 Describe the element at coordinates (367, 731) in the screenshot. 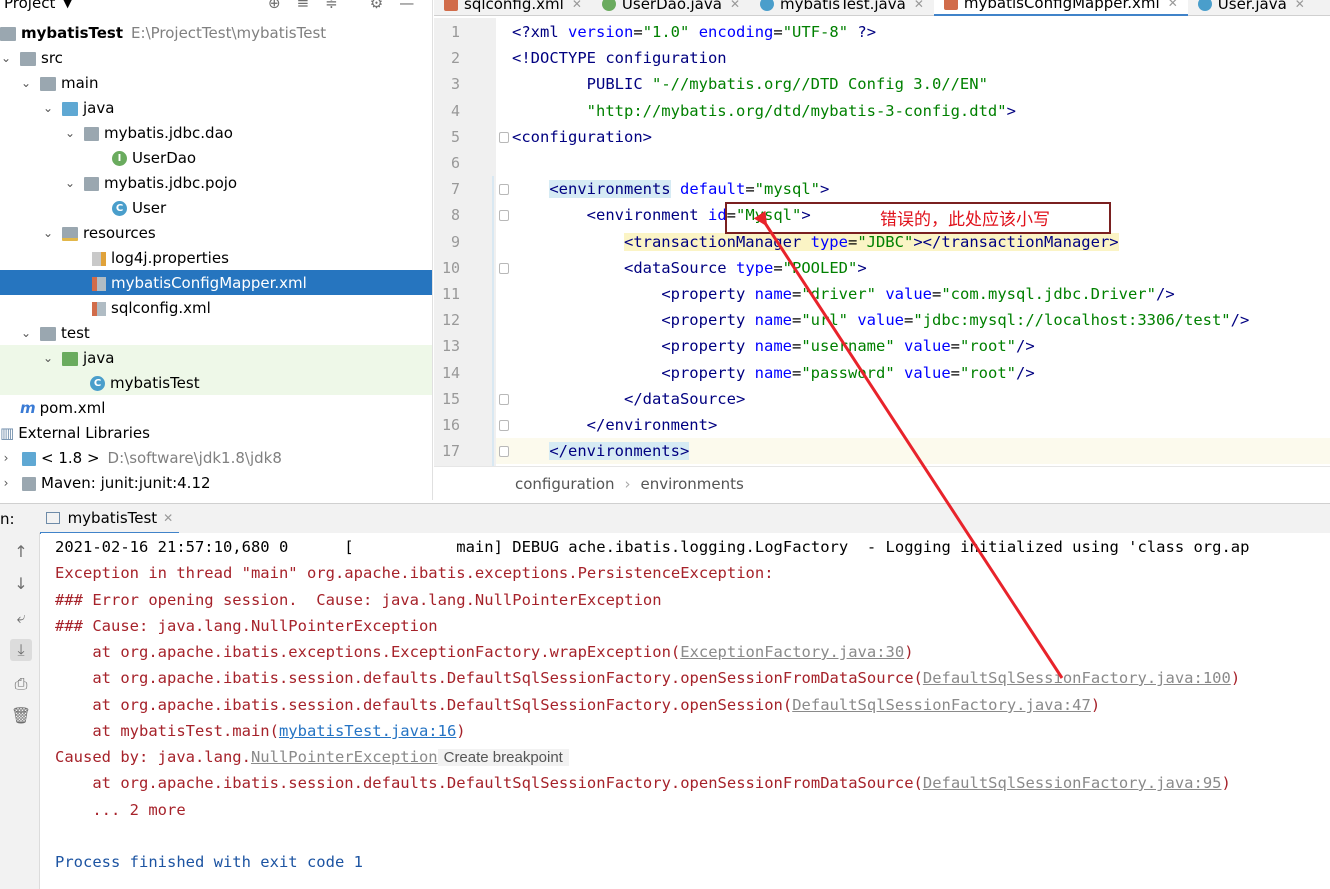

I see `source-link: mybatisTest.java:16` at that location.